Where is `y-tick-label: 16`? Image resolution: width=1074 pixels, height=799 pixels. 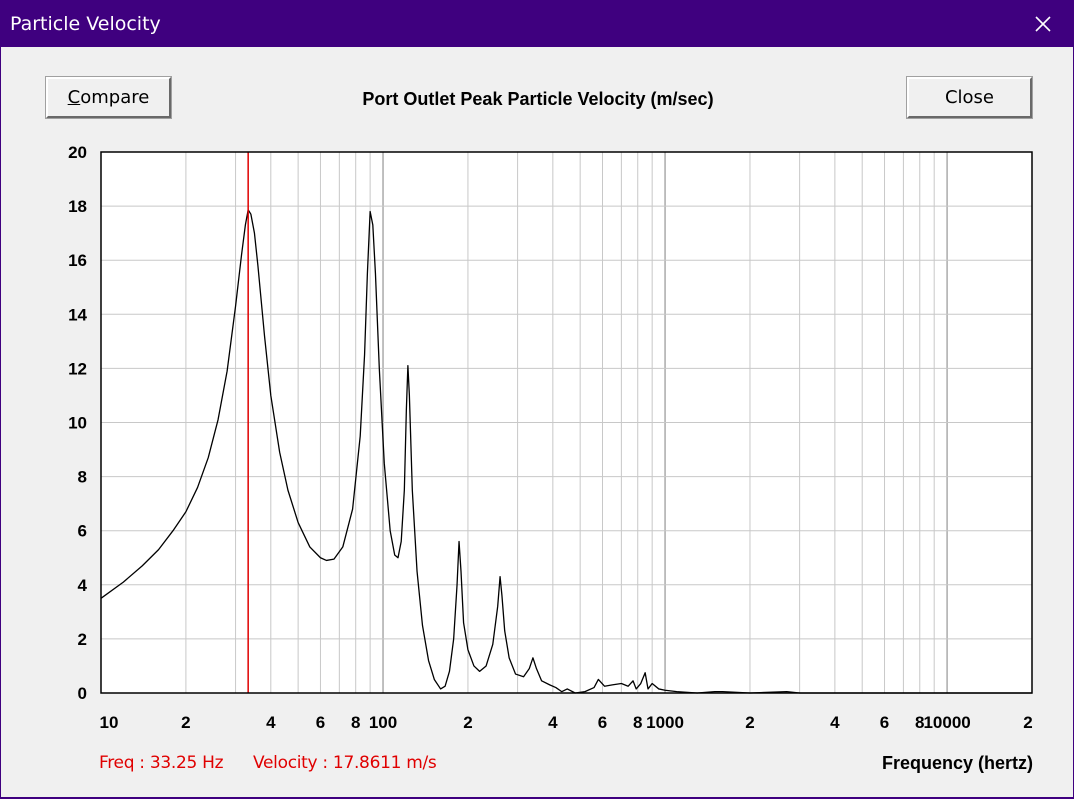 y-tick-label: 16 is located at coordinates (77, 260).